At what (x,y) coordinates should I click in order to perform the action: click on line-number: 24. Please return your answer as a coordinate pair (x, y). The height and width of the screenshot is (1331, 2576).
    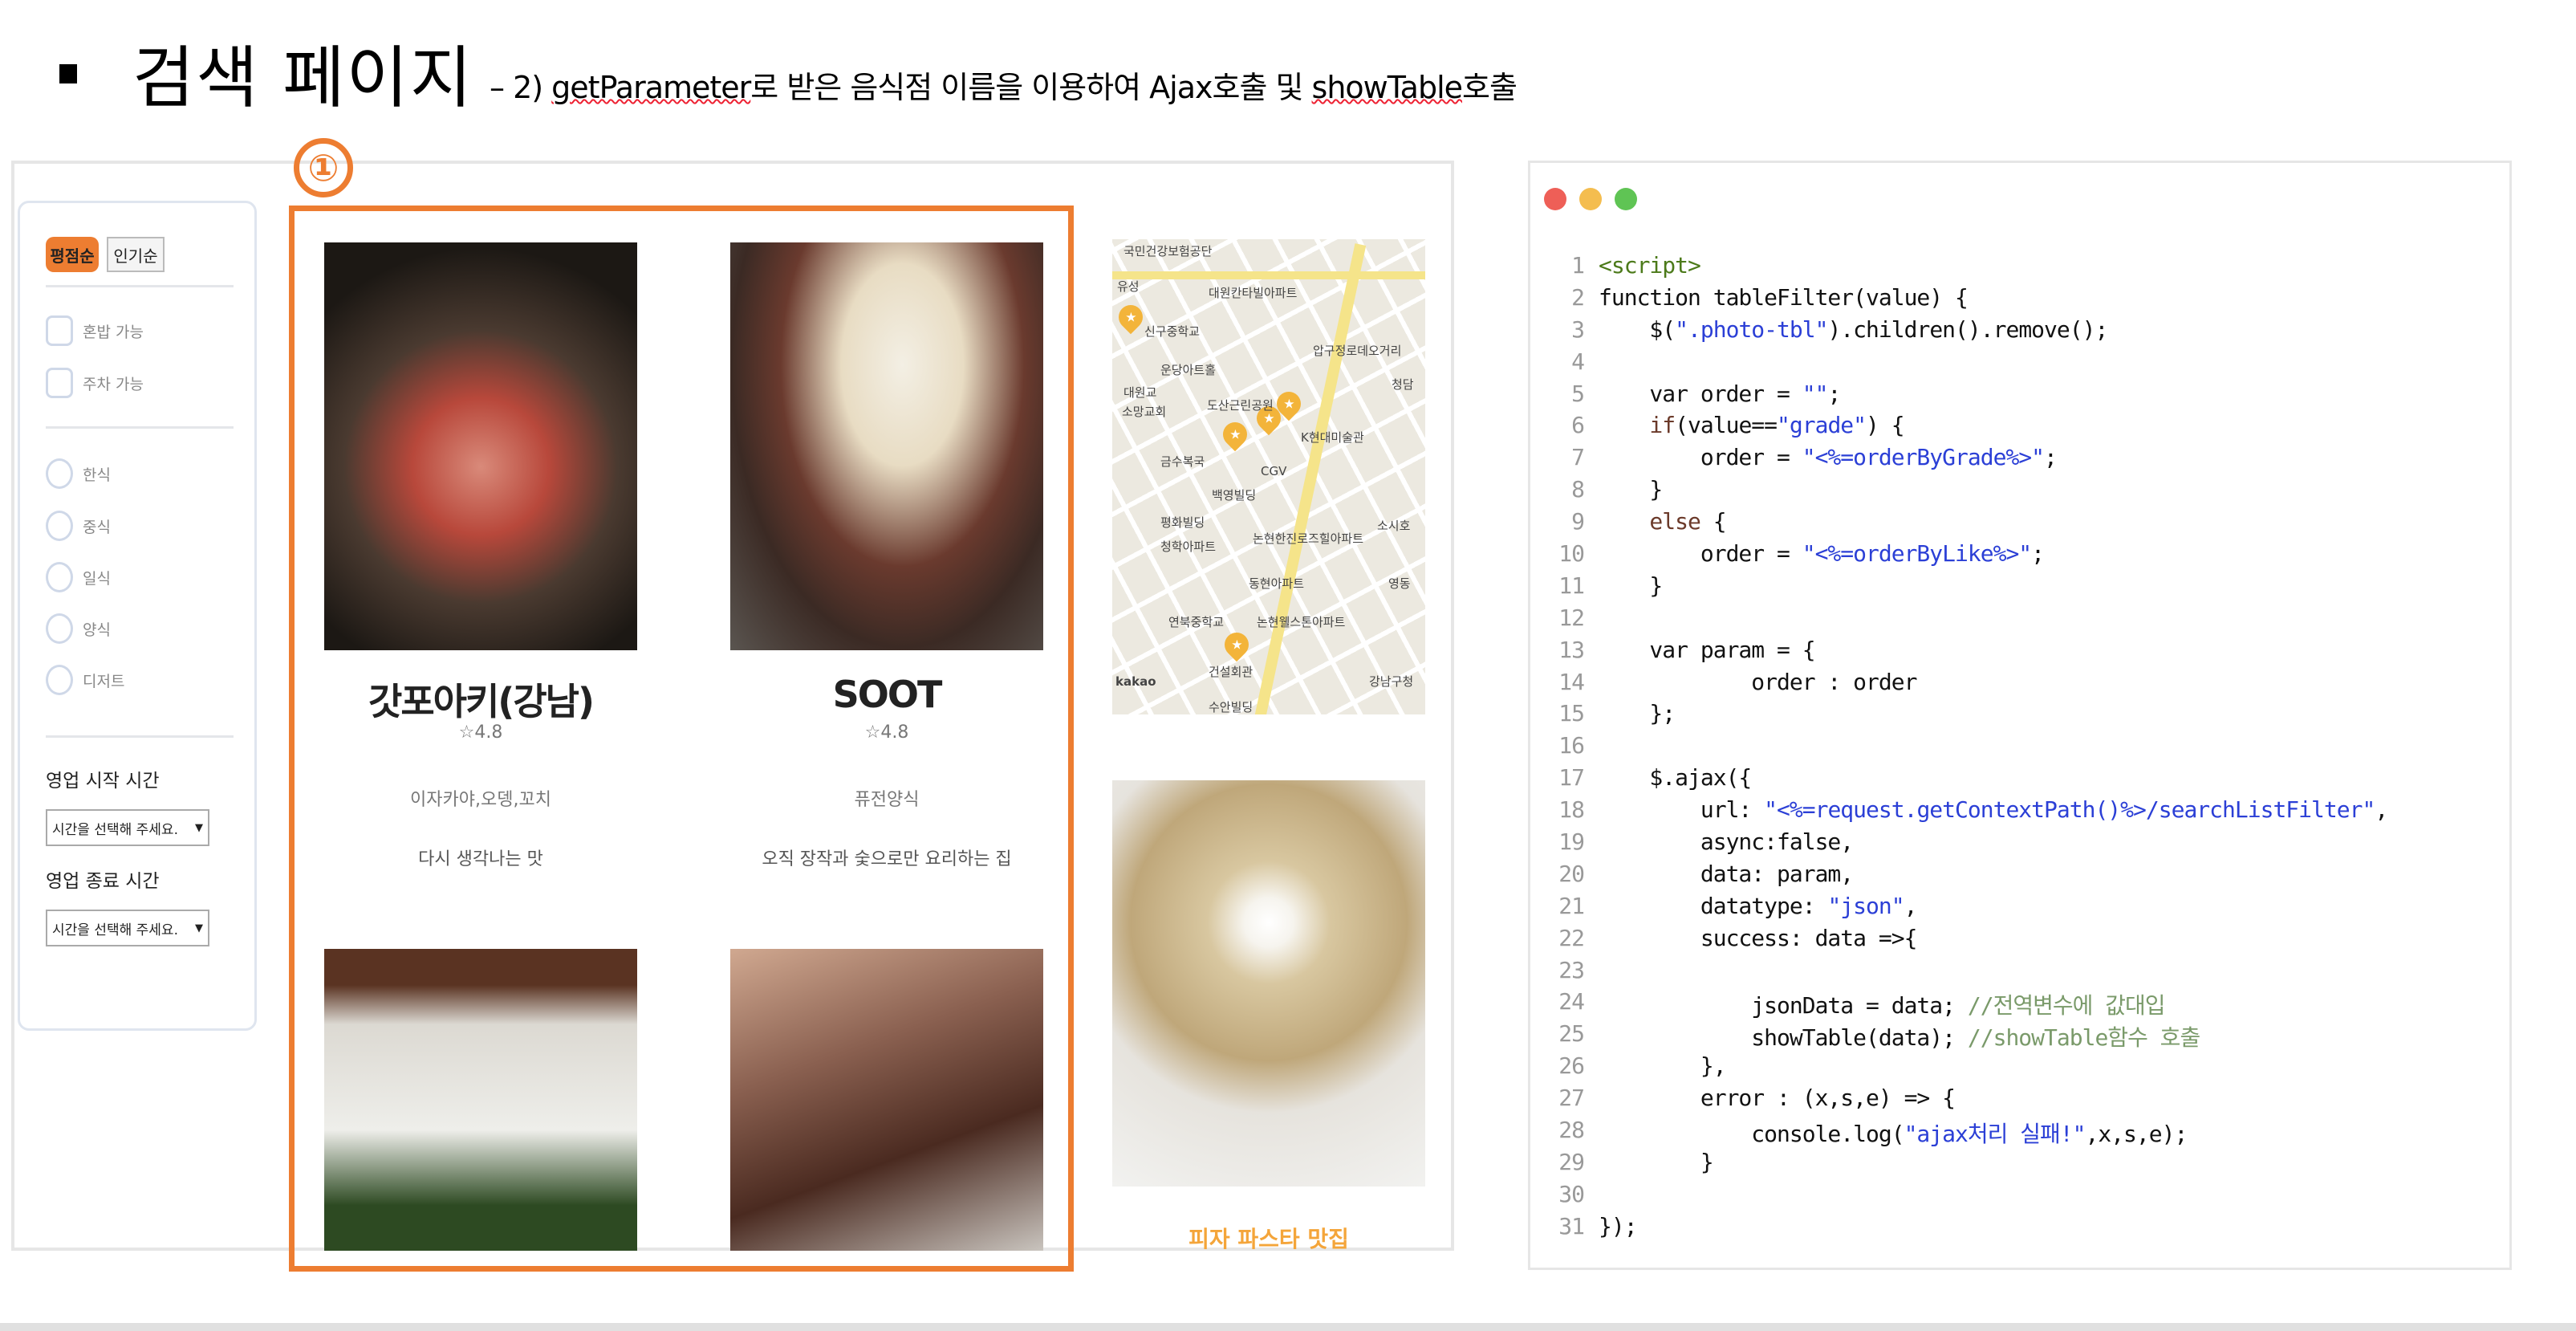
    Looking at the image, I should click on (1571, 1002).